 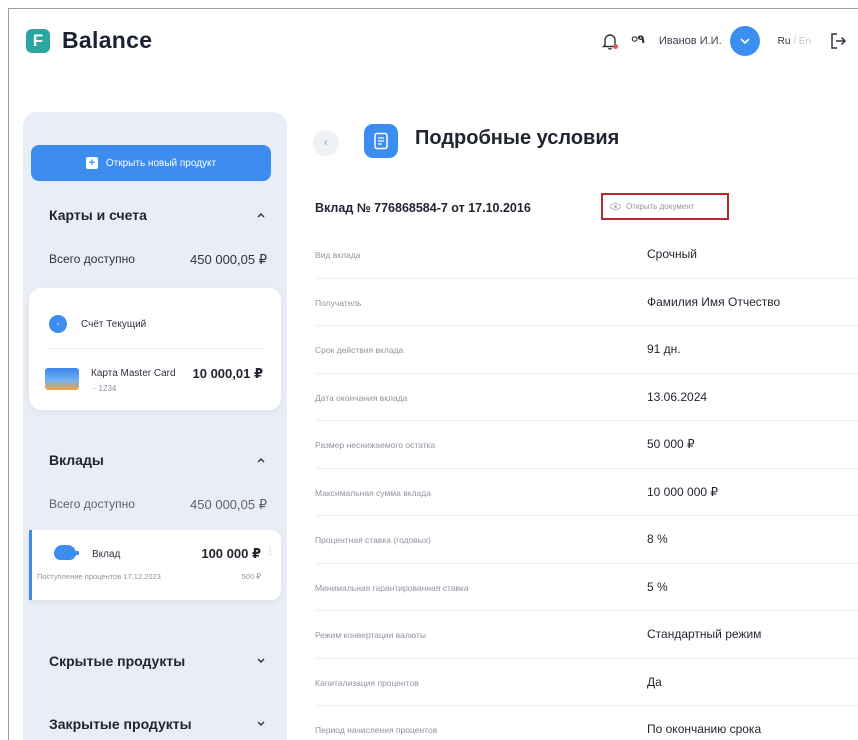 I want to click on card-number: ·· 1234, so click(x=104, y=388).